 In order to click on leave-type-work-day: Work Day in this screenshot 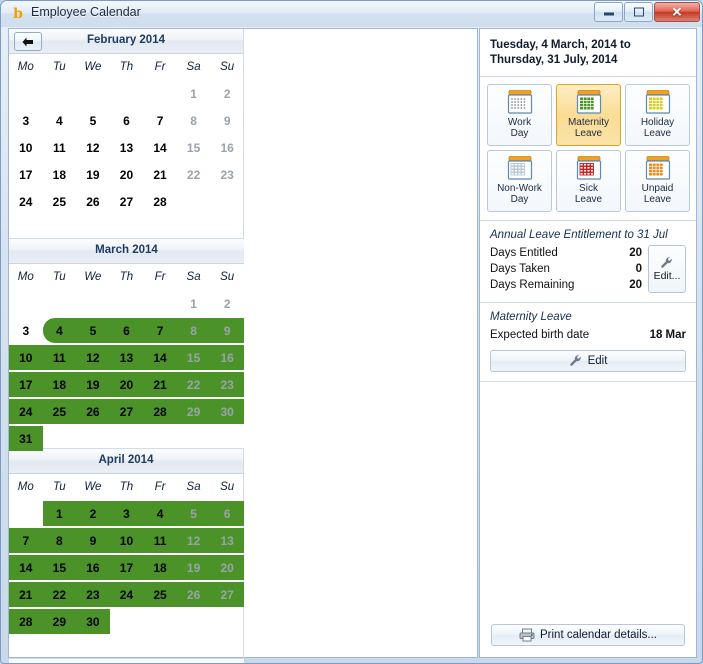, I will do `click(519, 115)`.